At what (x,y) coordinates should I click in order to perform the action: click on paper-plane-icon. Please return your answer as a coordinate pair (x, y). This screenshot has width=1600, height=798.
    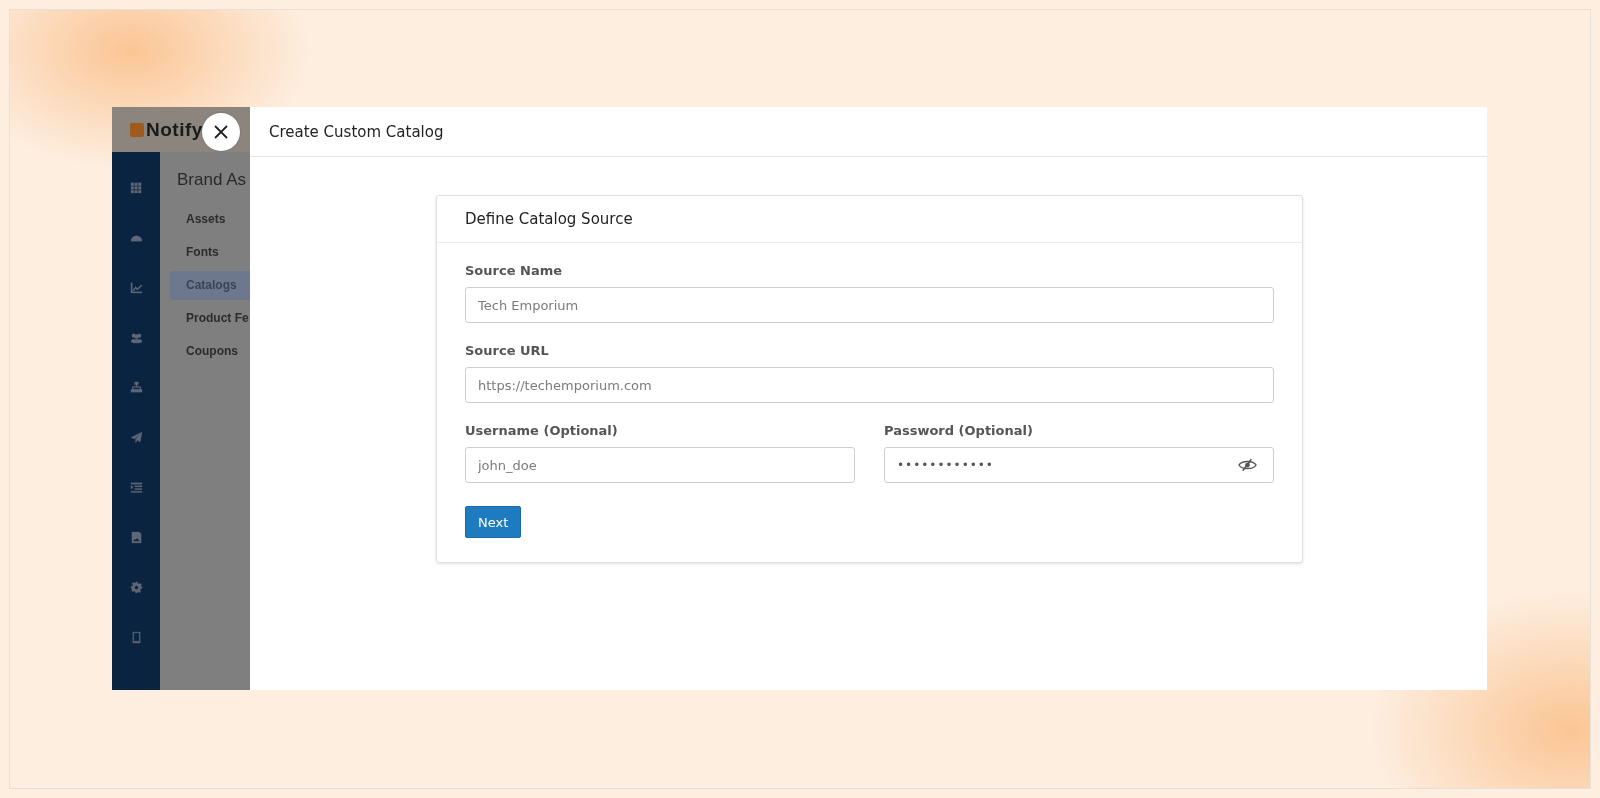
    Looking at the image, I should click on (136, 437).